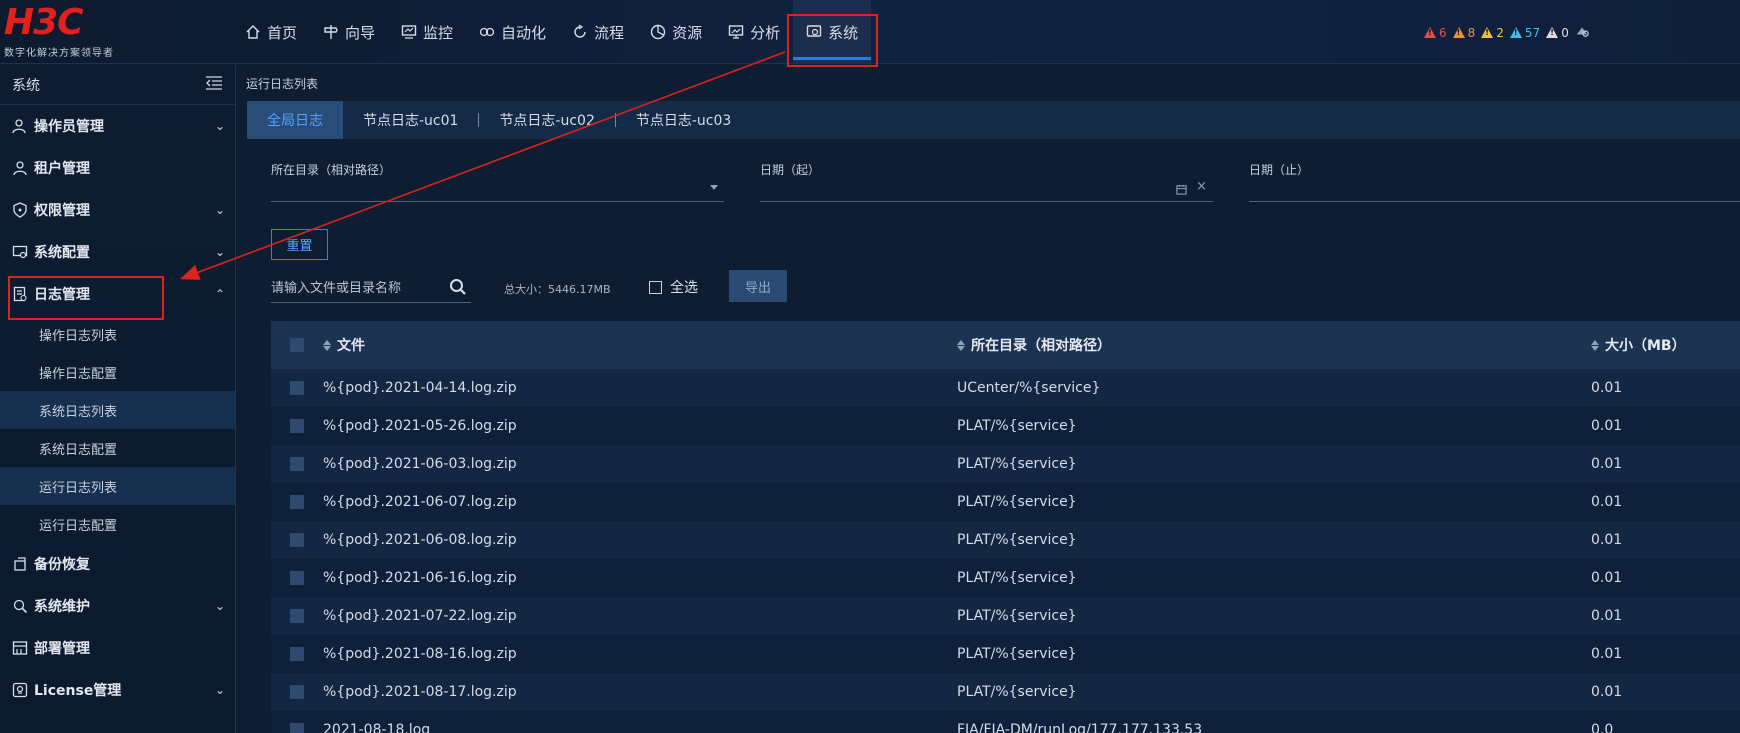 Image resolution: width=1740 pixels, height=733 pixels. I want to click on collapse-menu-icon, so click(214, 84).